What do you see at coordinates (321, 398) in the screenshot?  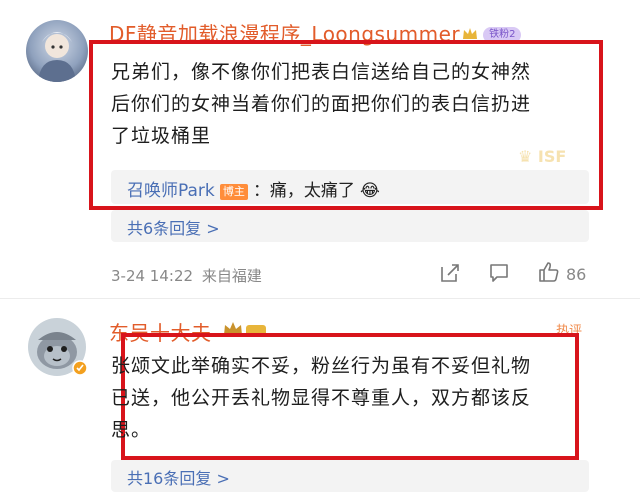 I see `comment-text-line: 已送，他公开丢礼物显得不尊重人，双方都该反` at bounding box center [321, 398].